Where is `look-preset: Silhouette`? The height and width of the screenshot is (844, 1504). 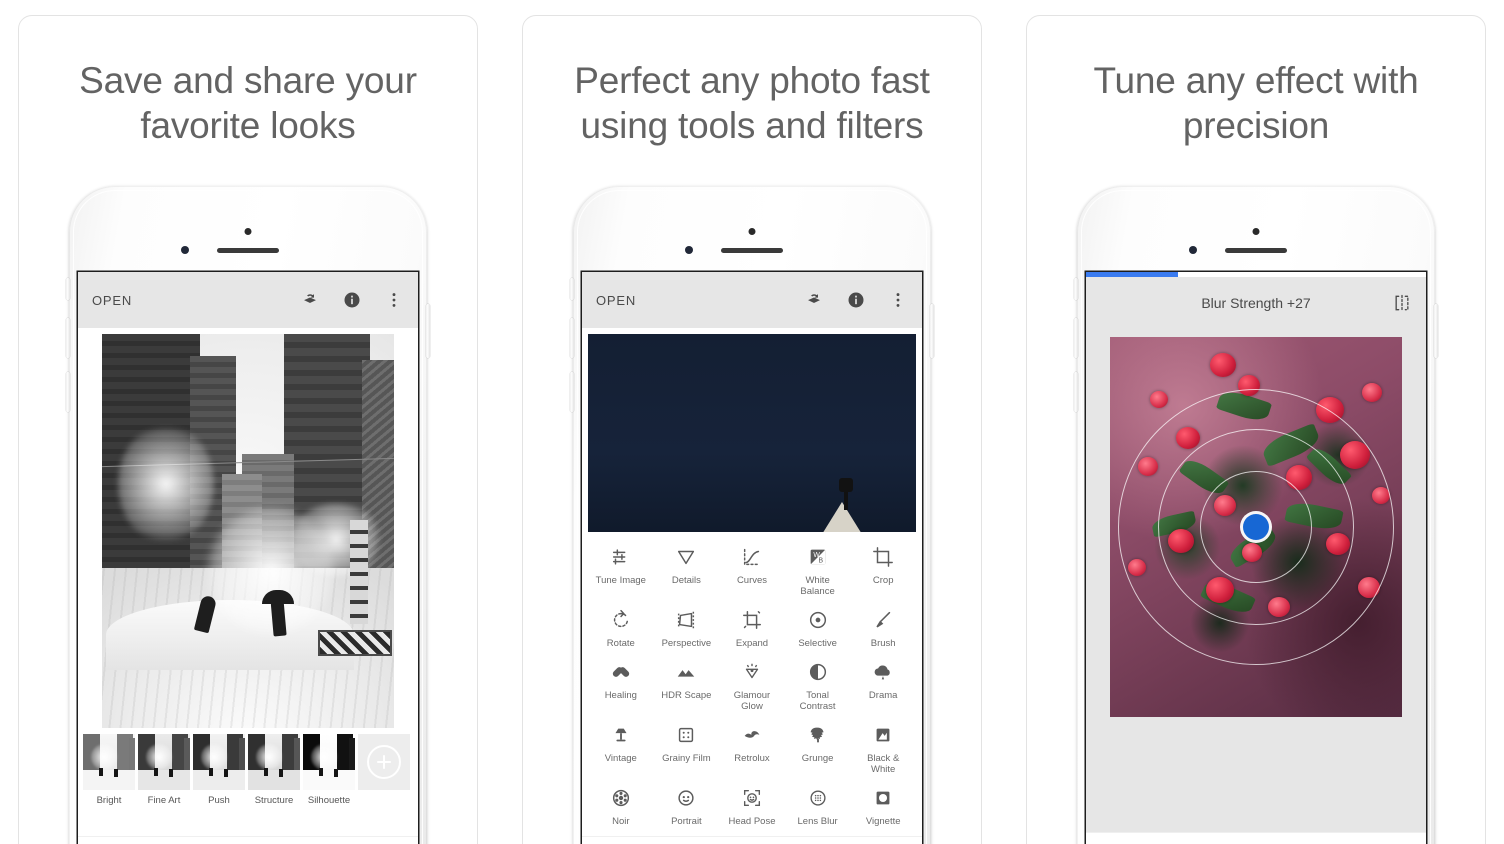
look-preset: Silhouette is located at coordinates (329, 770).